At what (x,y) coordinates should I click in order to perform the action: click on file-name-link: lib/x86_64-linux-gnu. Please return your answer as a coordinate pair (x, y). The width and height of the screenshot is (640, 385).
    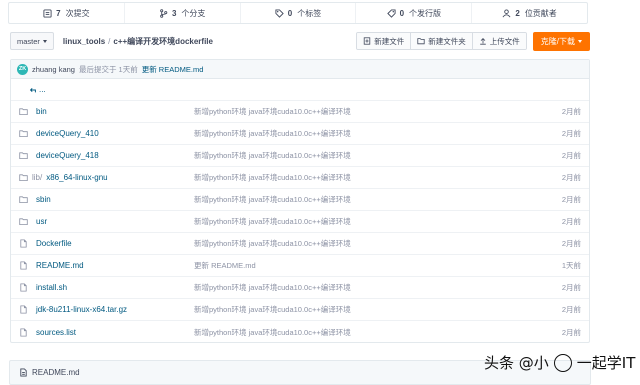
    Looking at the image, I should click on (63, 177).